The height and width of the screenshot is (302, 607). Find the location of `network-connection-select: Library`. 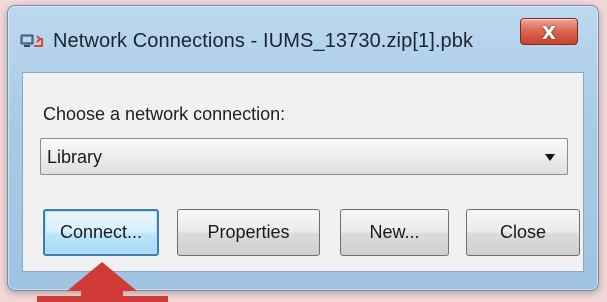

network-connection-select: Library is located at coordinates (304, 156).